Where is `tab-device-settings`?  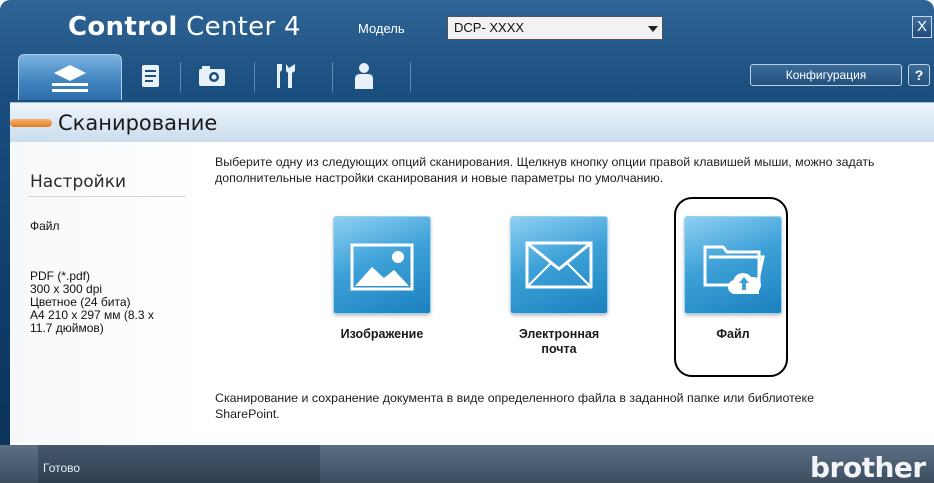 tab-device-settings is located at coordinates (286, 76).